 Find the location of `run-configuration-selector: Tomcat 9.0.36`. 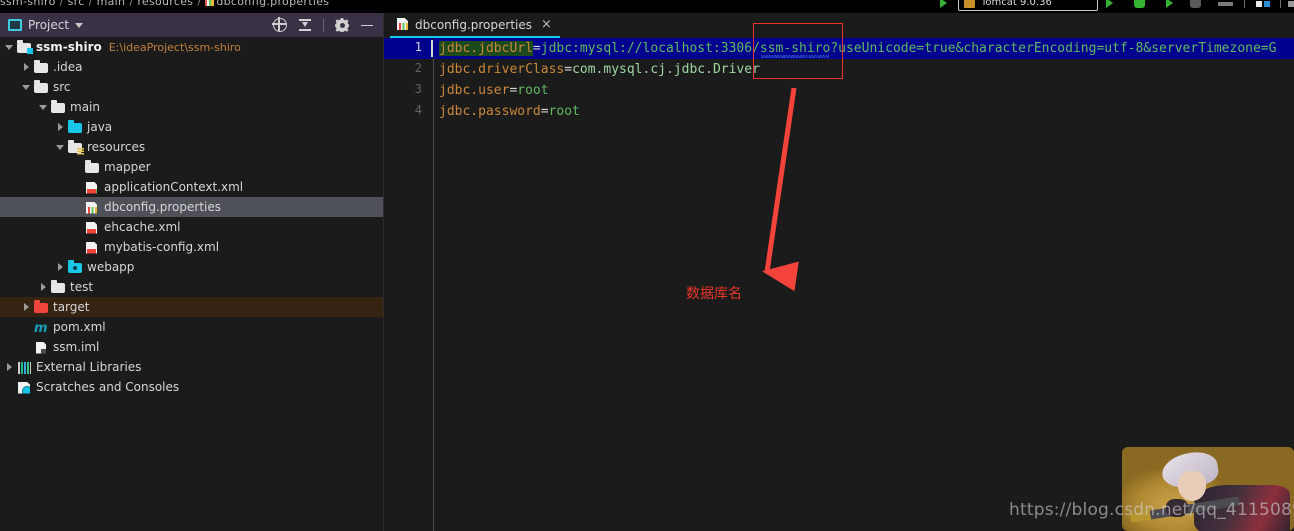

run-configuration-selector: Tomcat 9.0.36 is located at coordinates (1028, 5).